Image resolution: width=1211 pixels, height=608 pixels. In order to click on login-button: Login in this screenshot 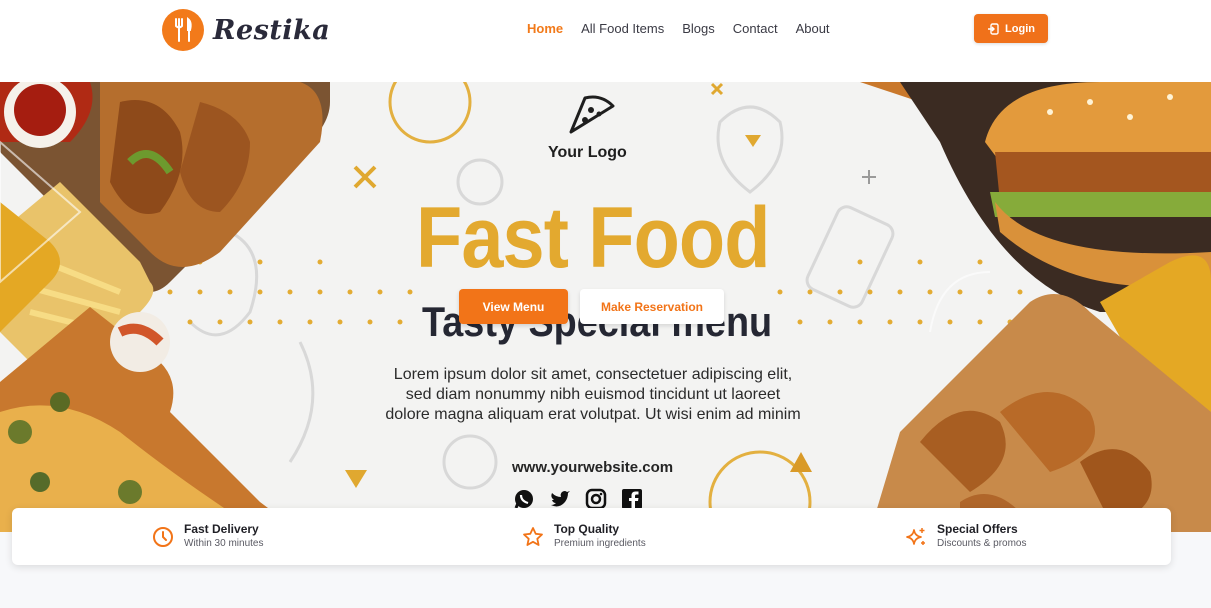, I will do `click(1011, 28)`.